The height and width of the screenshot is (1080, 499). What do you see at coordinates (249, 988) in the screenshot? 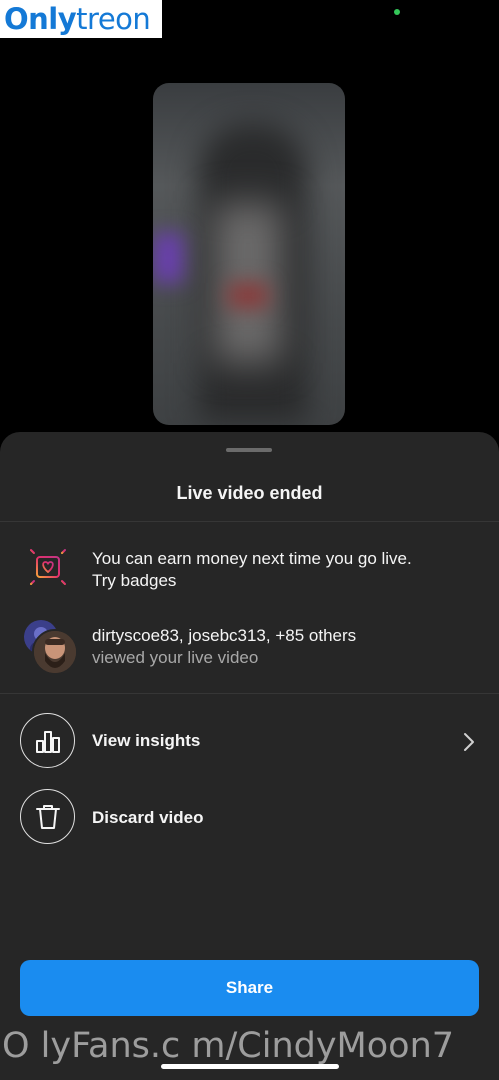
I see `share-button: Share` at bounding box center [249, 988].